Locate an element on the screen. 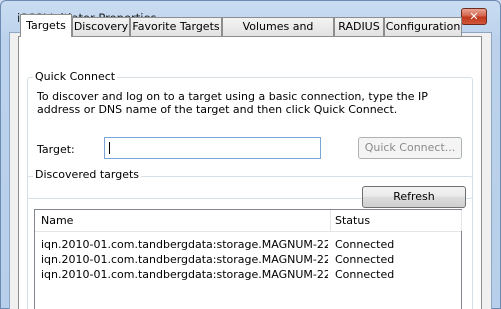 The image size is (501, 309). tab-label: Configuration is located at coordinates (423, 26).